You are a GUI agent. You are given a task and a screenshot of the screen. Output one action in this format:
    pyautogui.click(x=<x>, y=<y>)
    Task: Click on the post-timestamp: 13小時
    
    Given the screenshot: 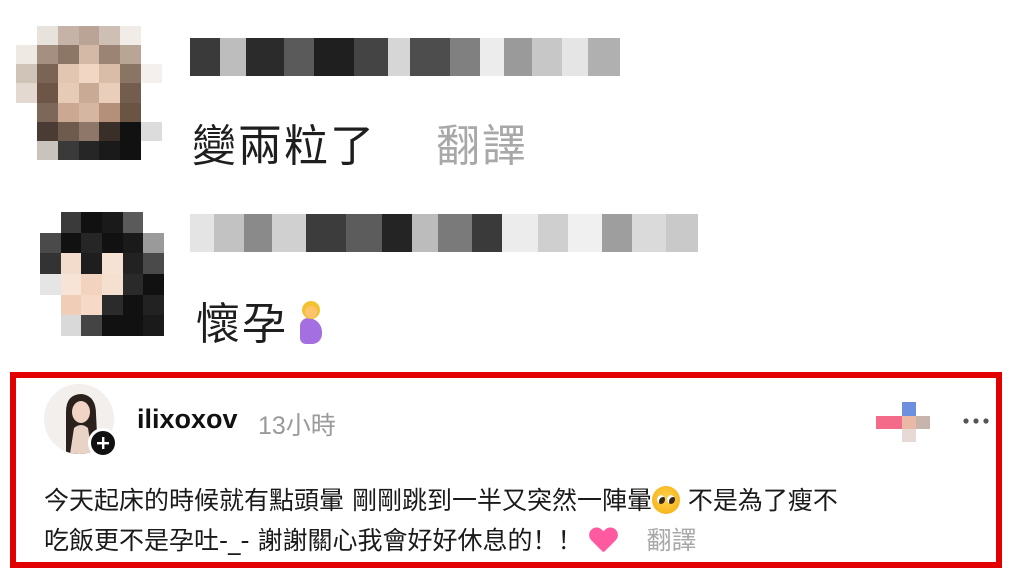 What is the action you would take?
    pyautogui.click(x=297, y=426)
    